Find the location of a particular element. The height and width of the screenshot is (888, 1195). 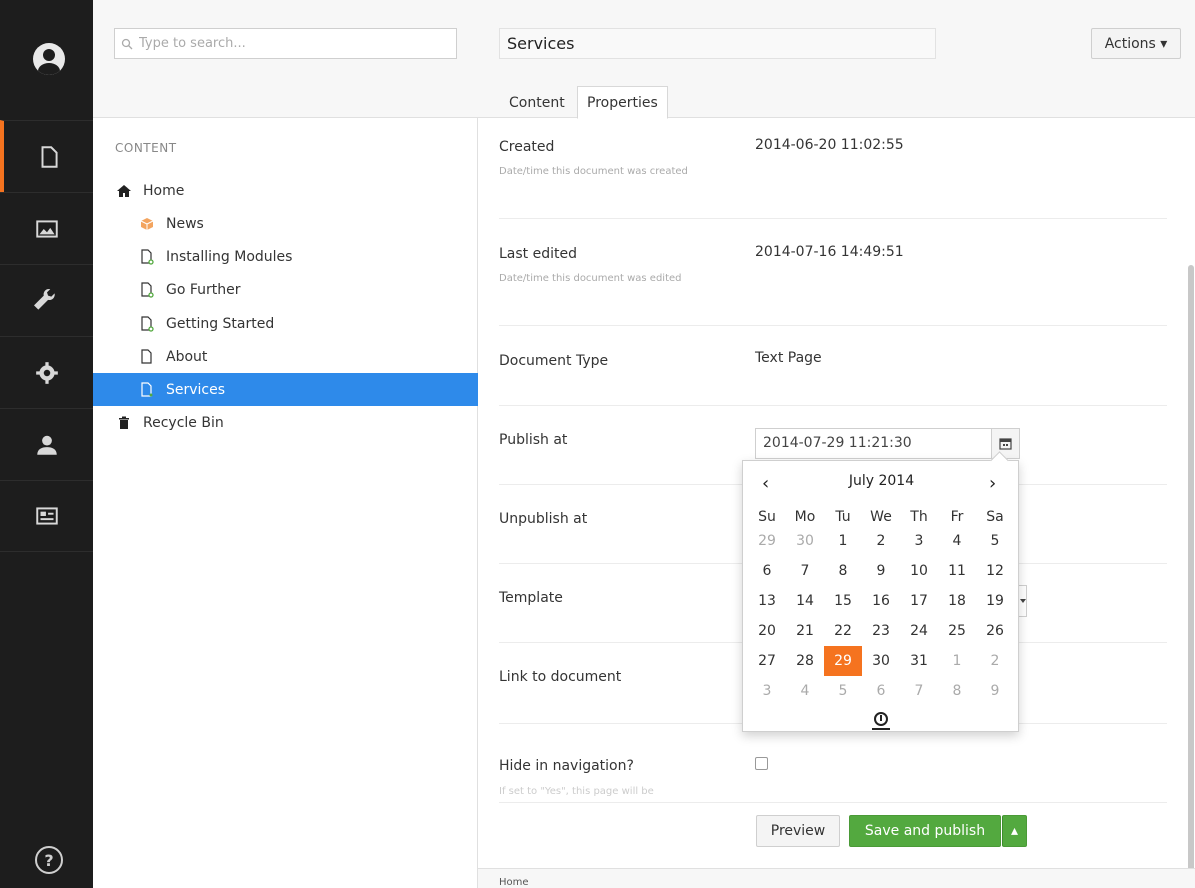

datepicker-prev-button: ‹ is located at coordinates (765, 483).